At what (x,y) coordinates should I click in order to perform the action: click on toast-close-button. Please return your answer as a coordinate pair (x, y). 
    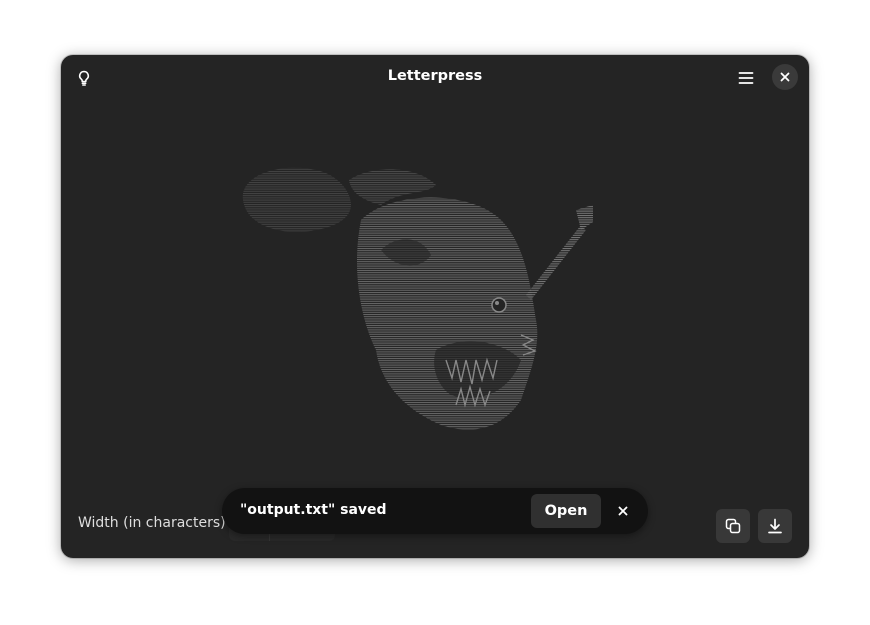
    Looking at the image, I should click on (623, 511).